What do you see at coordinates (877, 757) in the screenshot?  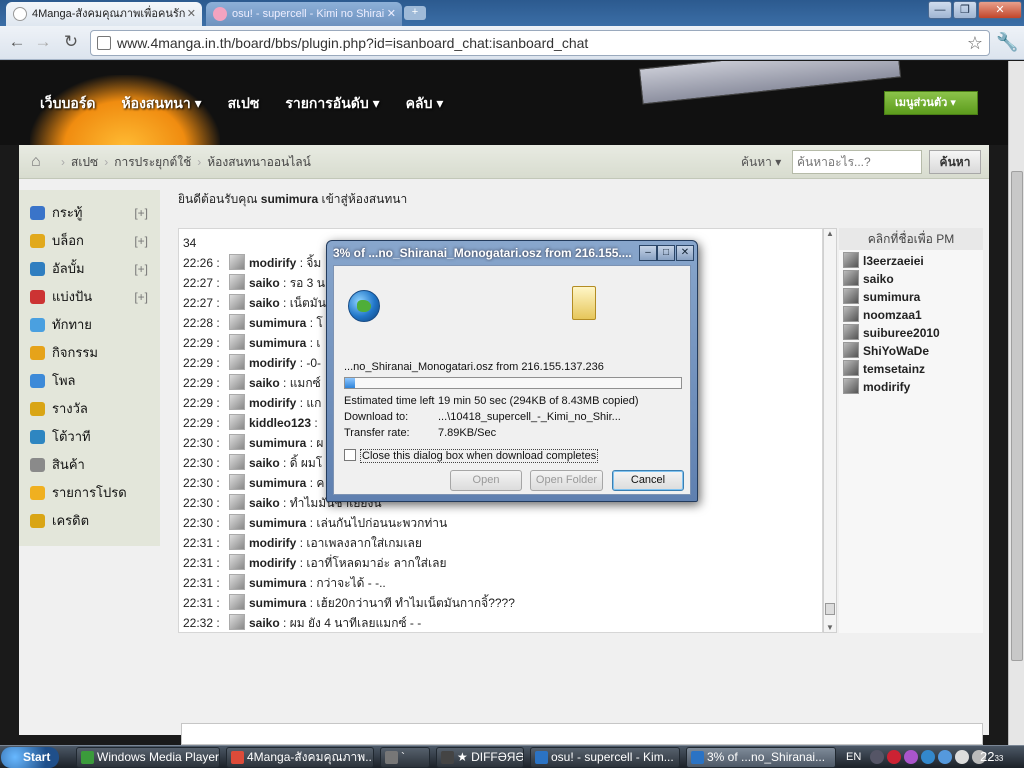 I see `tray-arrow-icon` at bounding box center [877, 757].